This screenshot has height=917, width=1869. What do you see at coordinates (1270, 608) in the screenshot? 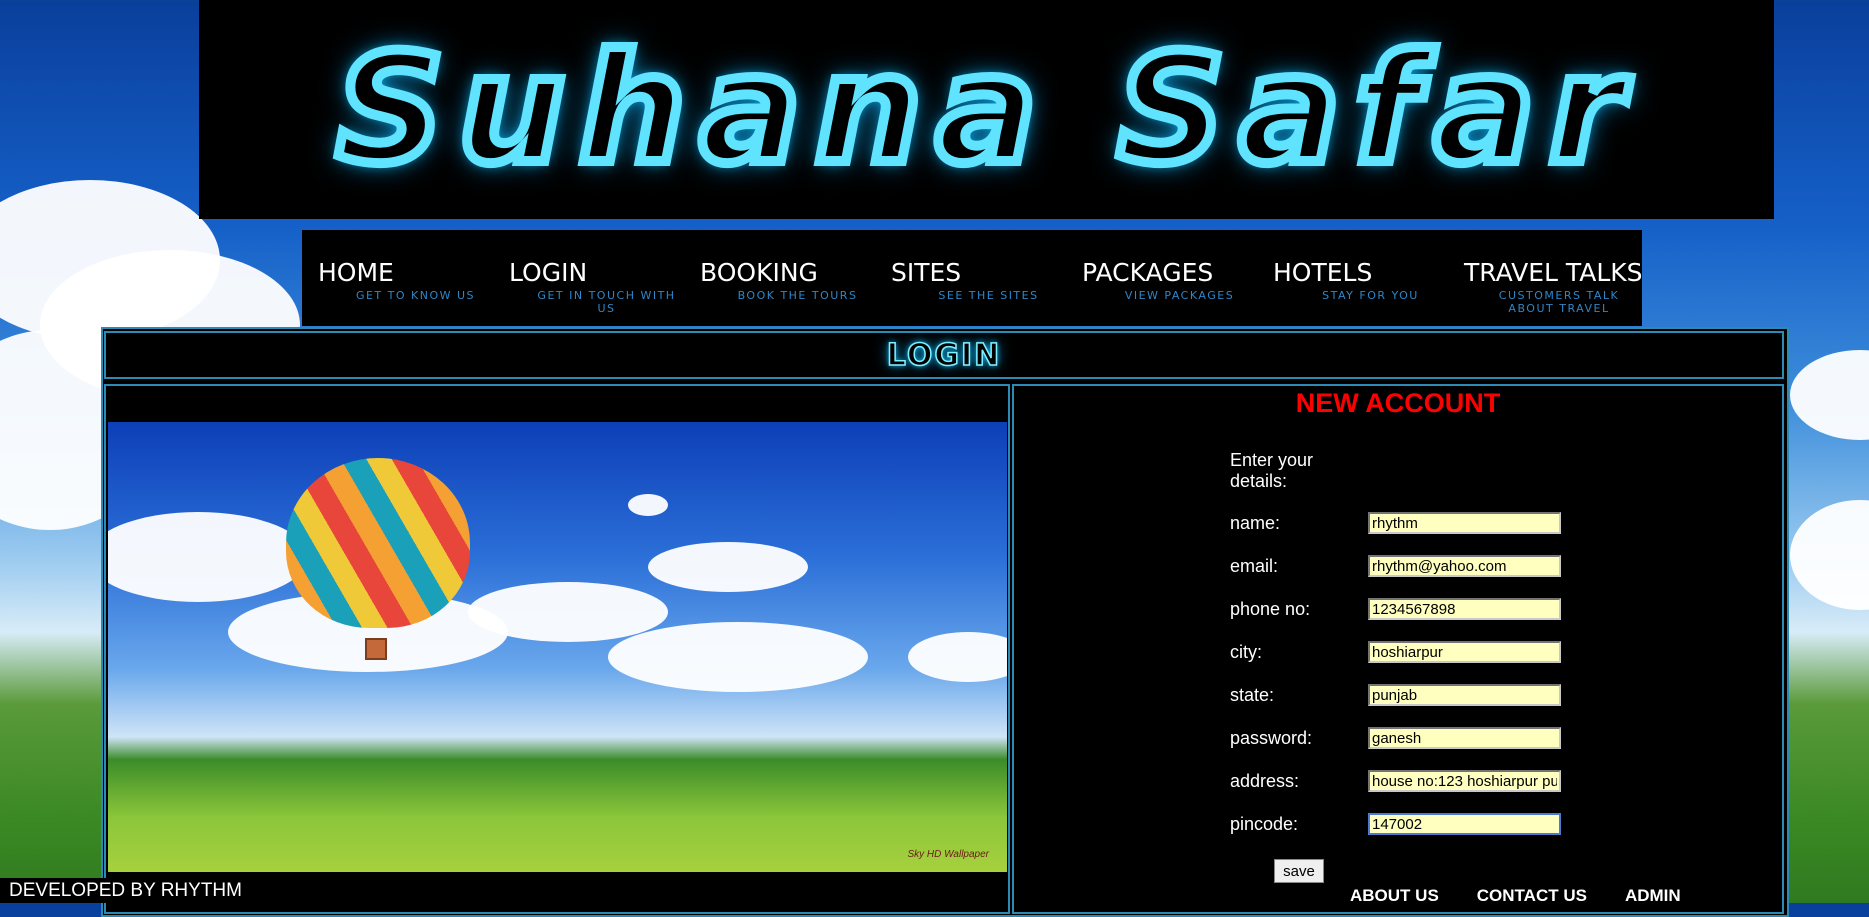
I see `field-label: phone no:` at bounding box center [1270, 608].